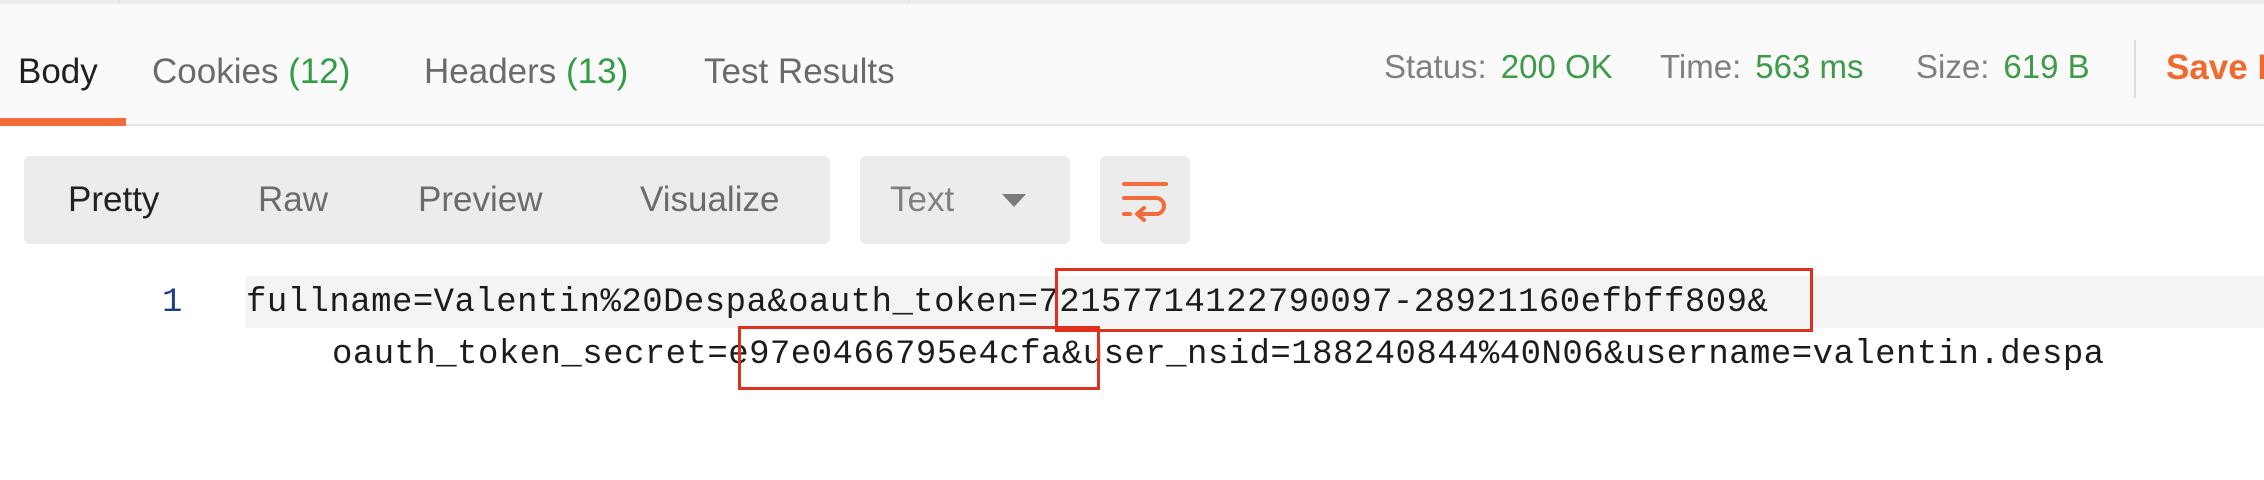  I want to click on tab-headers: Headers (13), so click(526, 72).